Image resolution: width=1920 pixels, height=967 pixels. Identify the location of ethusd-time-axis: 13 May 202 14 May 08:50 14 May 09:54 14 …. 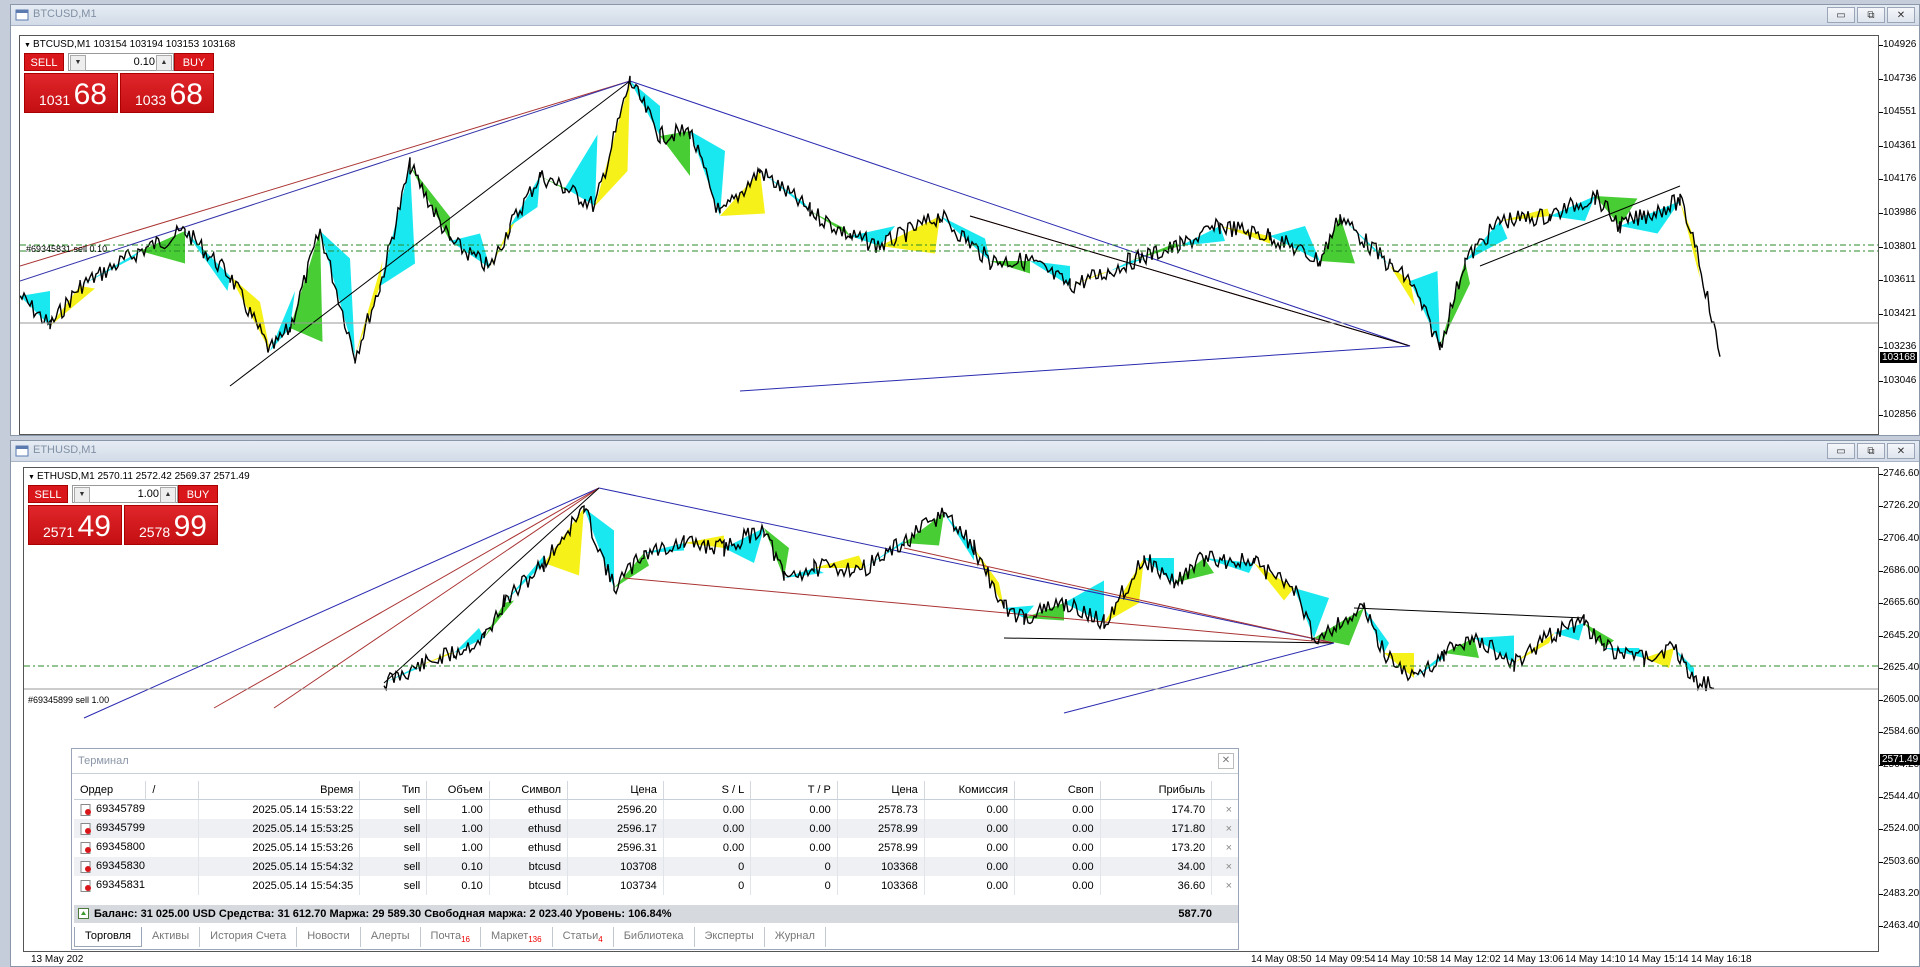
(951, 959).